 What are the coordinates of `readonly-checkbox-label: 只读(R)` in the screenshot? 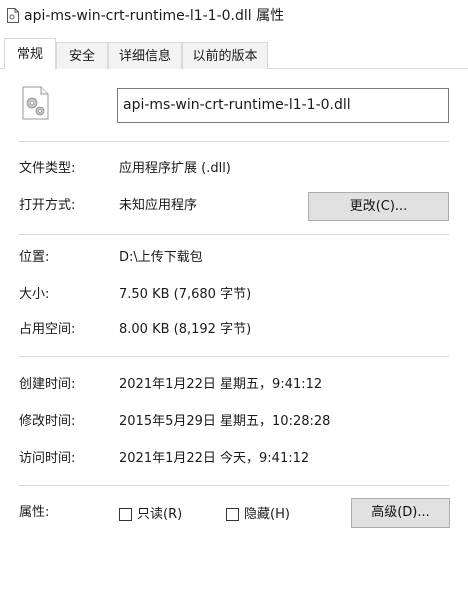 It's located at (160, 514).